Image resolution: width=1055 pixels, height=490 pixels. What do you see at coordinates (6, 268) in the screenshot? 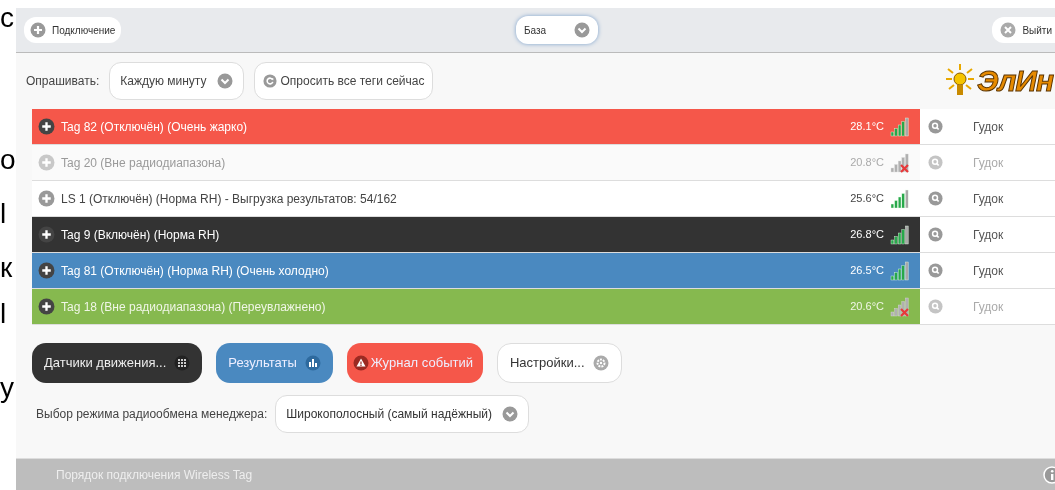
I see `margin-text: к` at bounding box center [6, 268].